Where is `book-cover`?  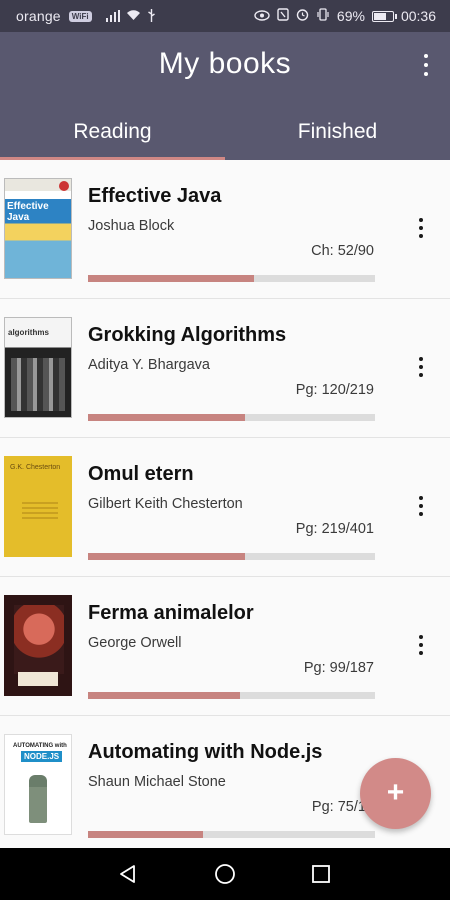
book-cover is located at coordinates (38, 645).